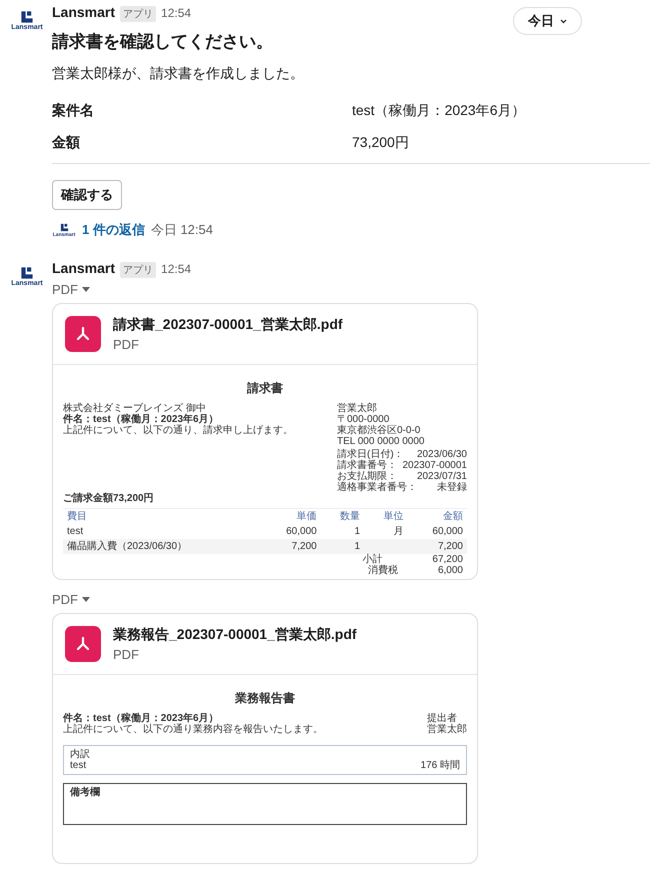  What do you see at coordinates (163, 42) in the screenshot?
I see `message-title: 請求書を確認してください。` at bounding box center [163, 42].